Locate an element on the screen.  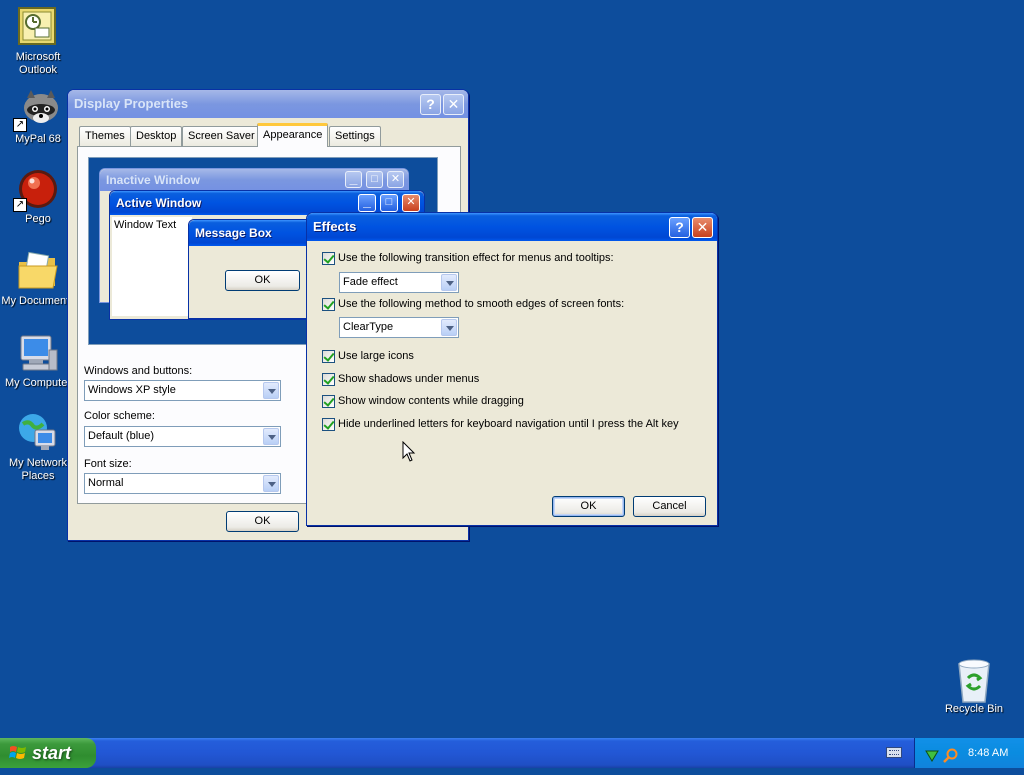
font-size-select: Normal is located at coordinates (182, 483).